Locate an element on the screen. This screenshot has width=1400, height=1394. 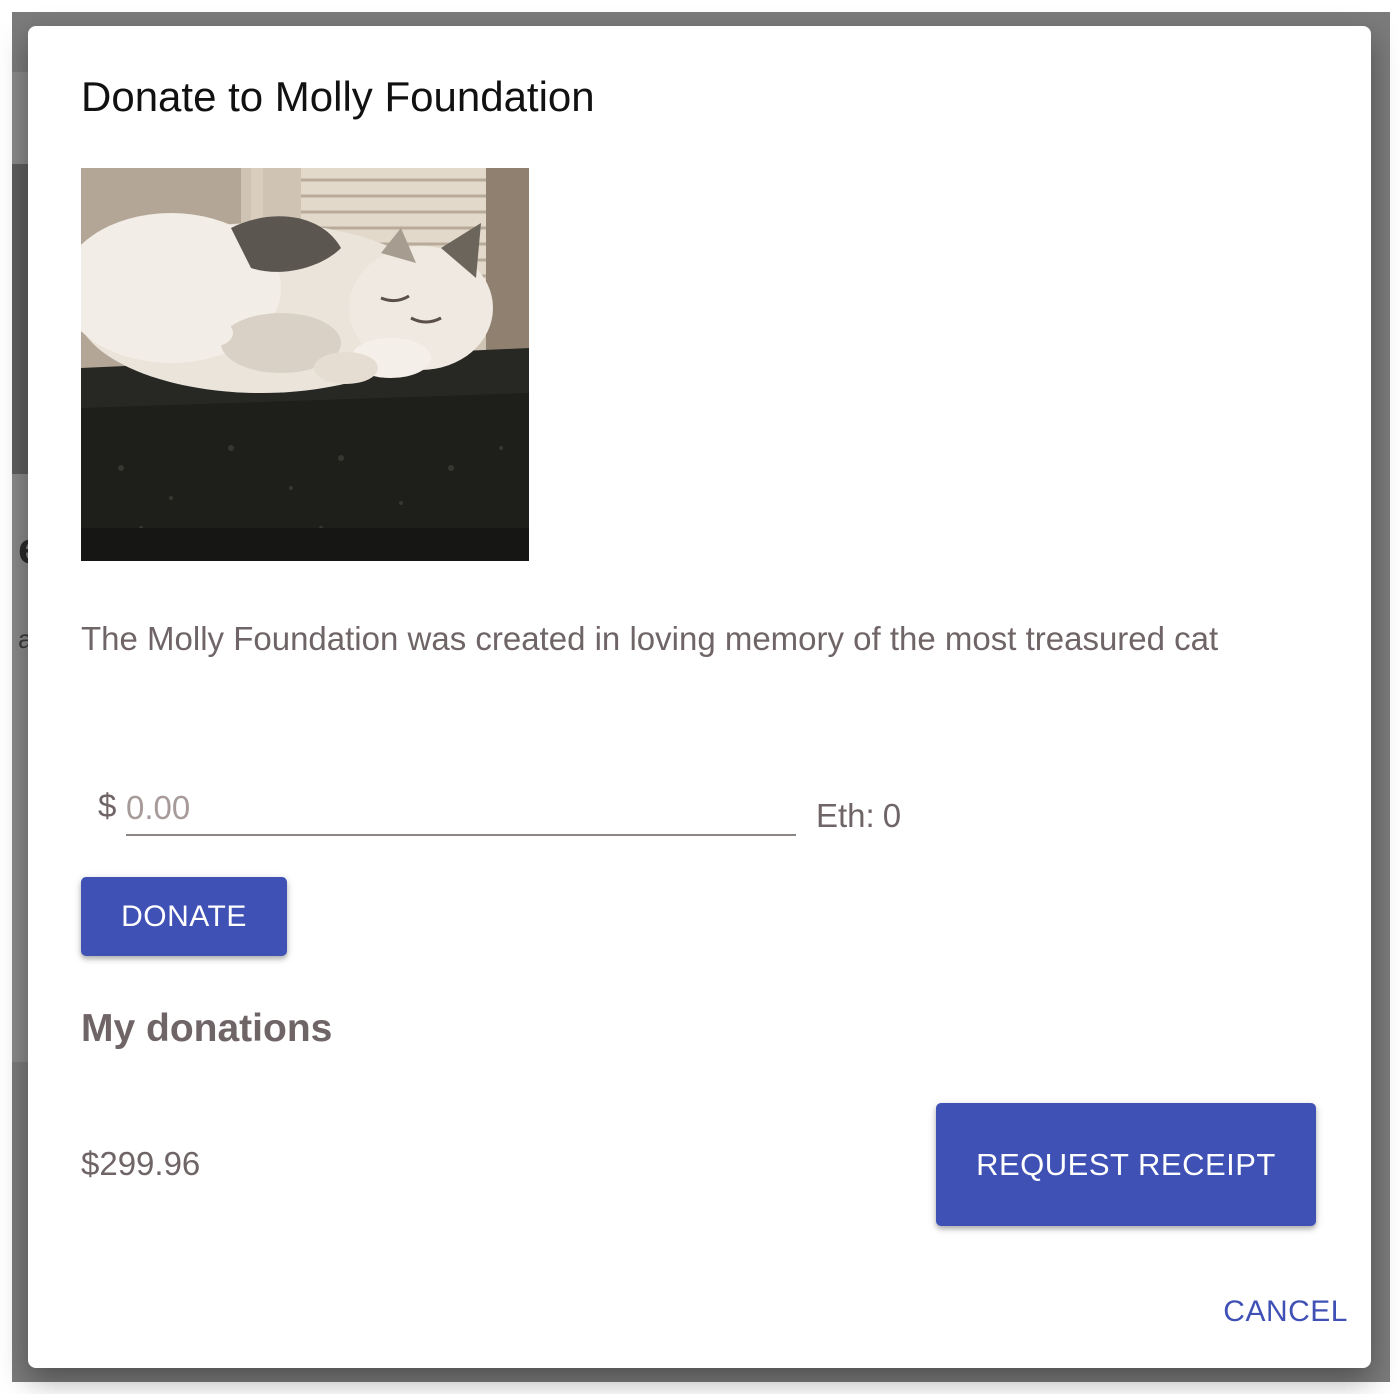
donation-amount-input is located at coordinates (461, 809).